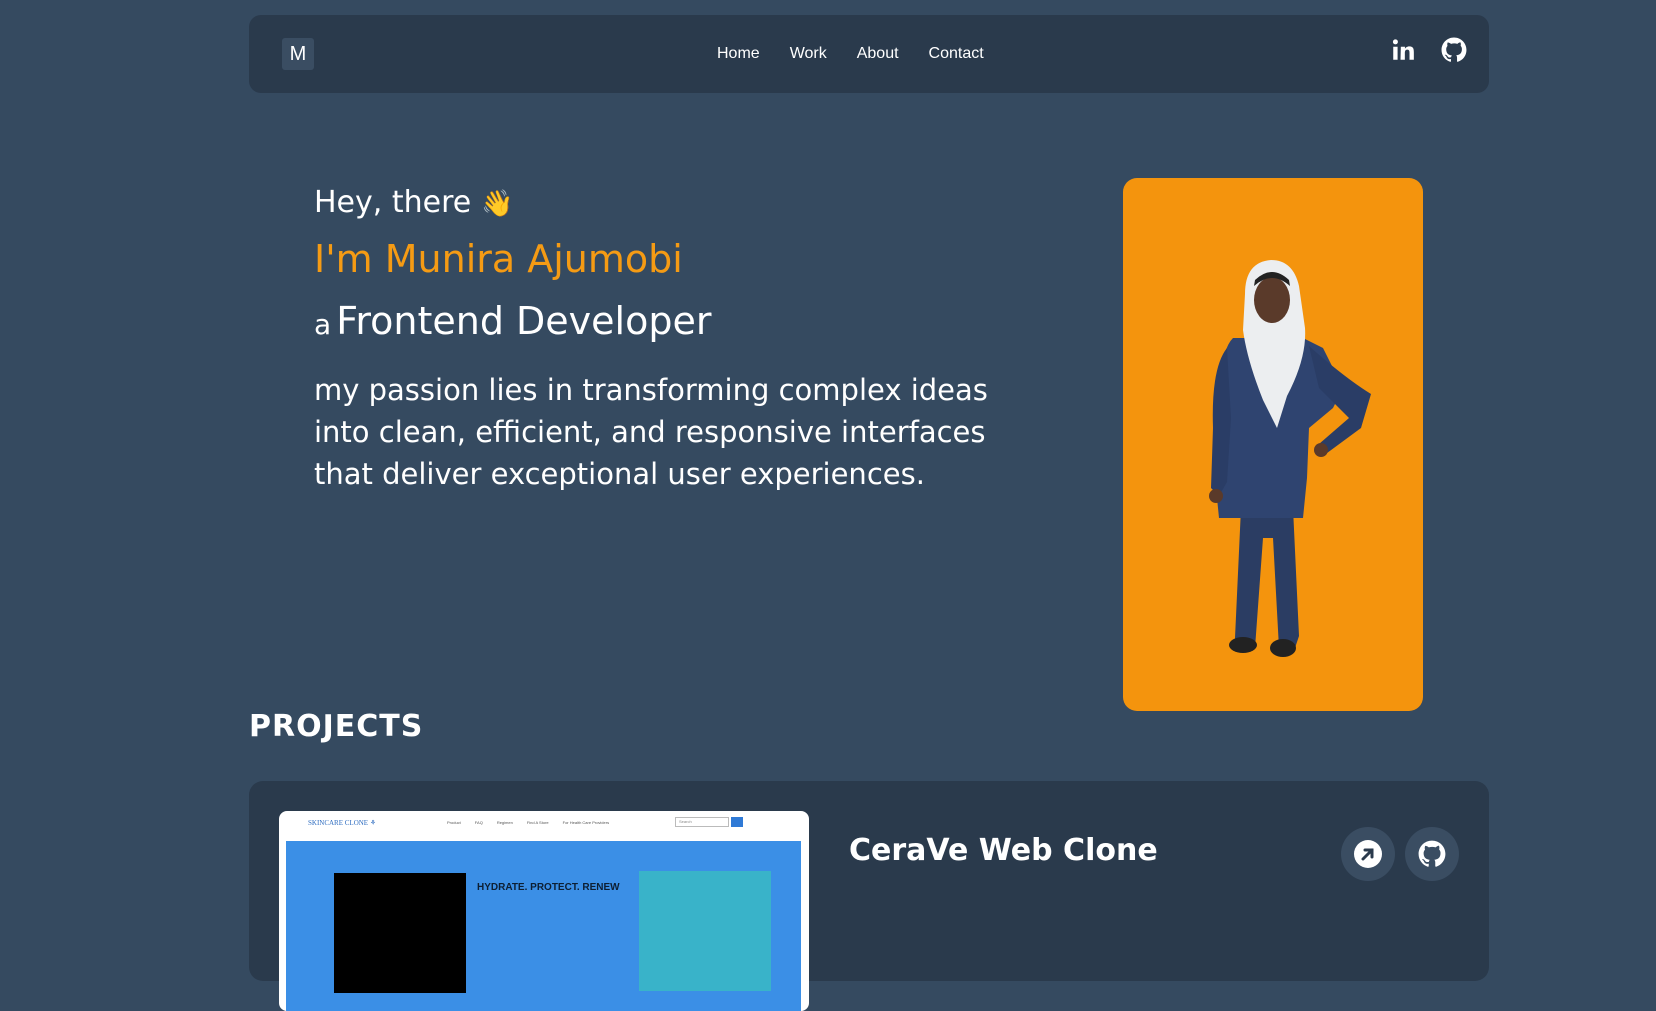  Describe the element at coordinates (454, 822) in the screenshot. I see `thumbnail-menu-item: Product` at that location.